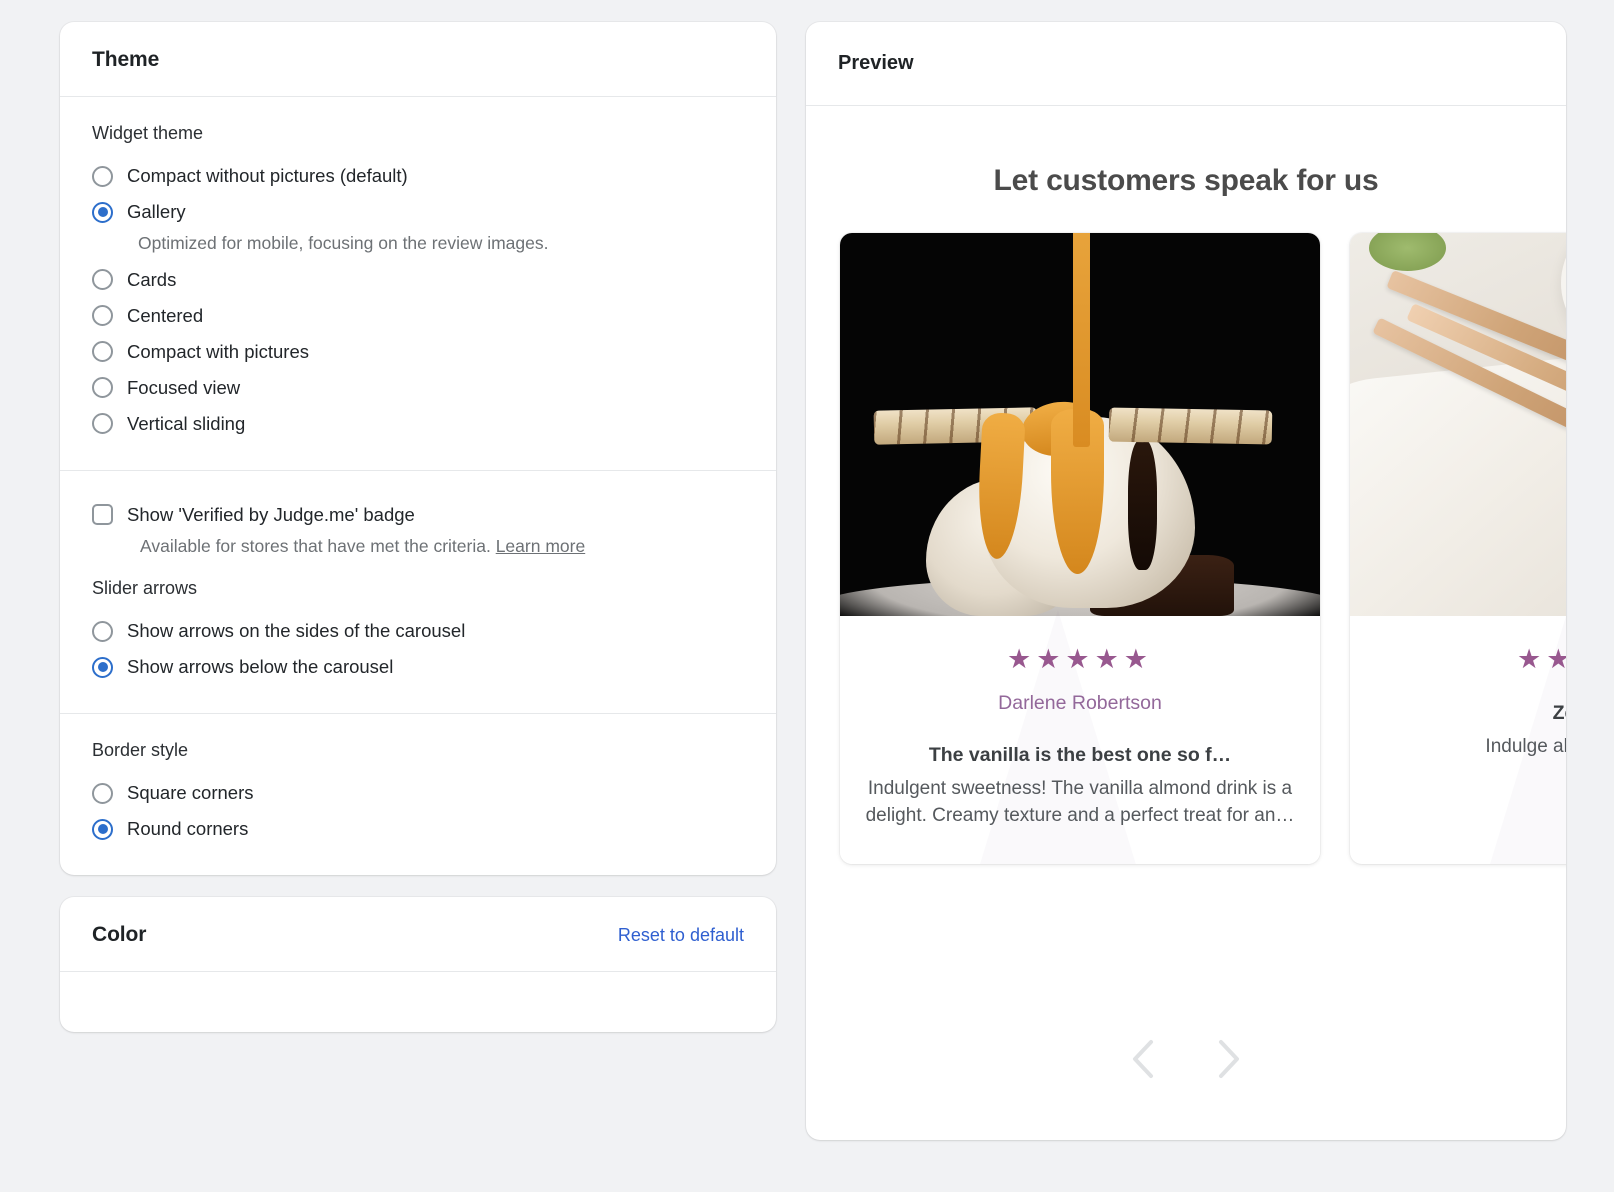 The image size is (1614, 1192). What do you see at coordinates (148, 133) in the screenshot?
I see `widget-theme-label: Widget theme` at bounding box center [148, 133].